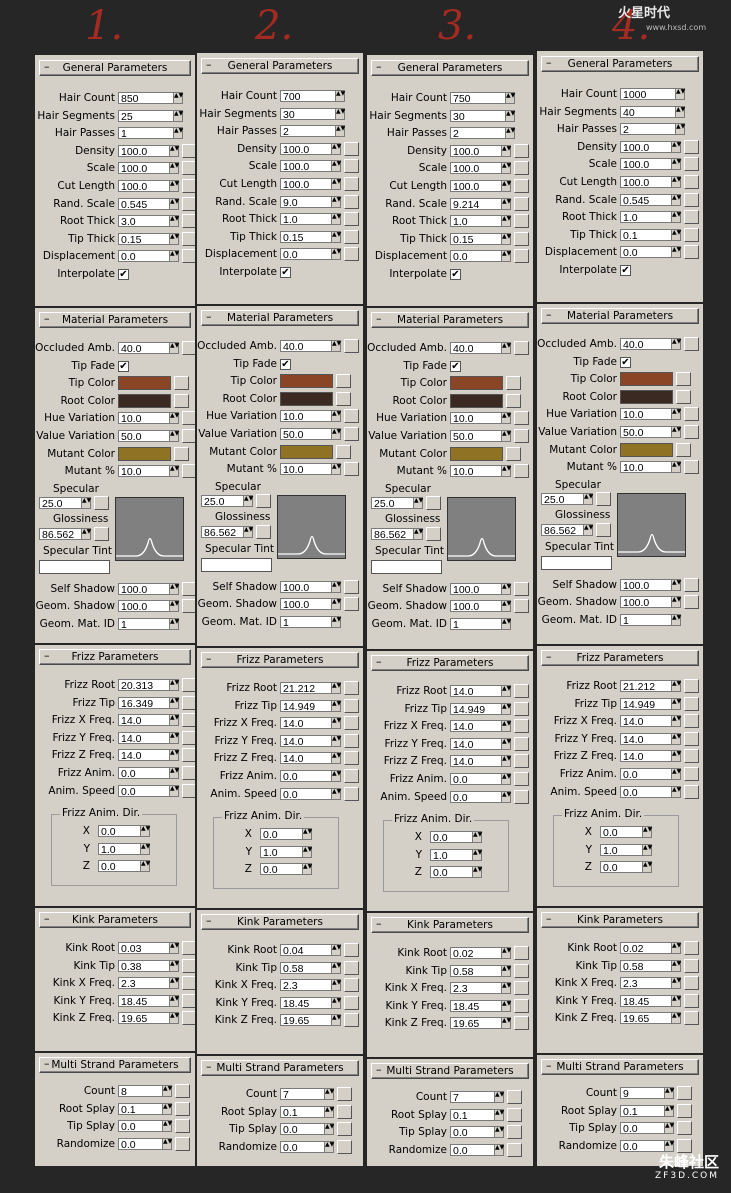 This screenshot has height=1193, width=731. What do you see at coordinates (123, 274) in the screenshot?
I see `interpolate-checkbox: ✔` at bounding box center [123, 274].